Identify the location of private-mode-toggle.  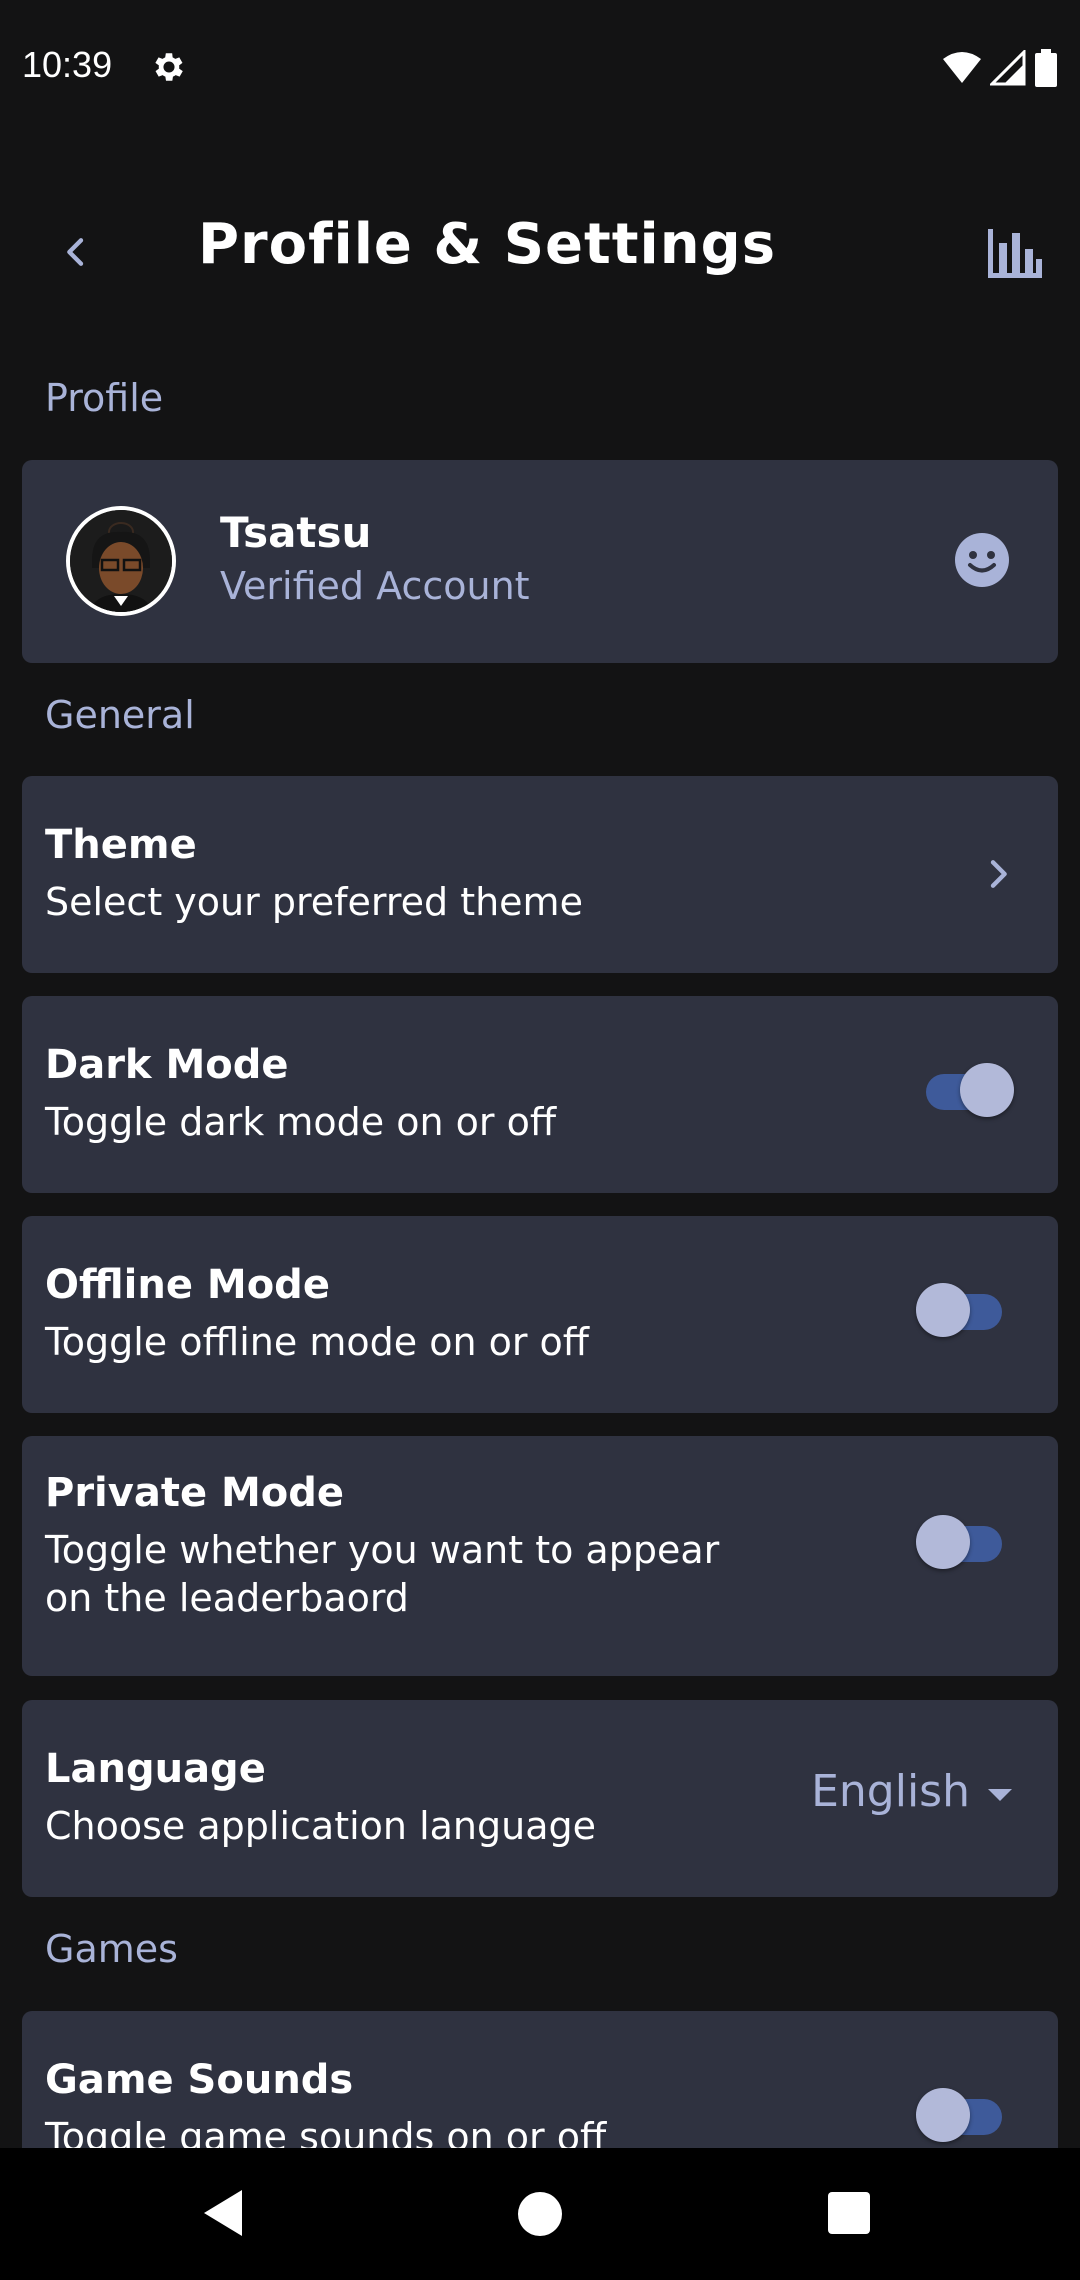
(962, 1542).